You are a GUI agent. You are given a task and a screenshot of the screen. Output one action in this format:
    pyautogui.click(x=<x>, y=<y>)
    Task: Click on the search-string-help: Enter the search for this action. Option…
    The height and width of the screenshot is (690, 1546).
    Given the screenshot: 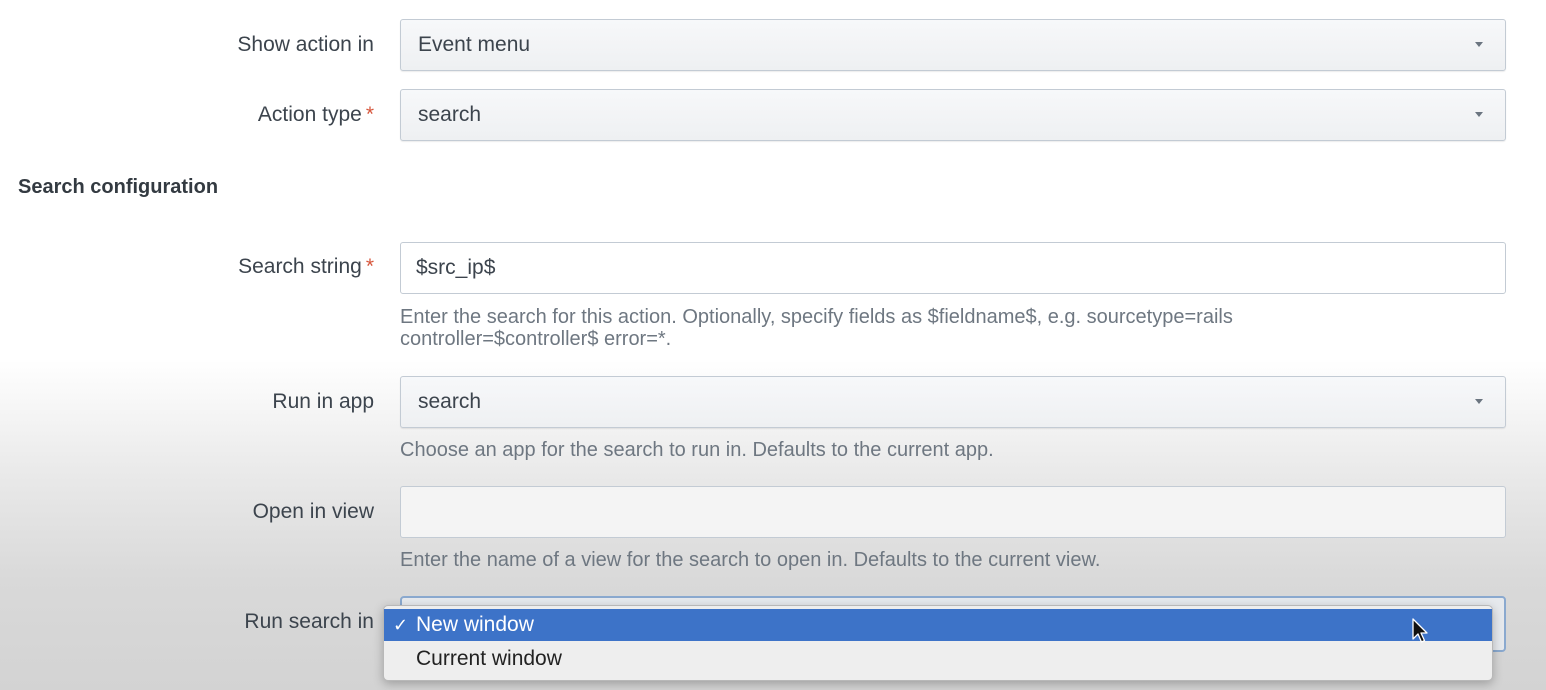 What is the action you would take?
    pyautogui.click(x=900, y=328)
    